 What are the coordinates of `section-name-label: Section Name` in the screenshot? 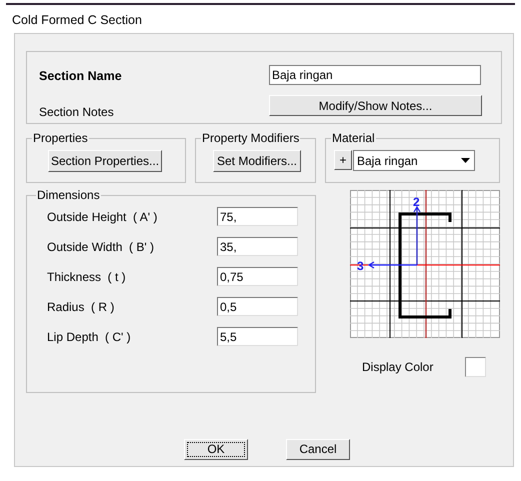 It's located at (81, 76).